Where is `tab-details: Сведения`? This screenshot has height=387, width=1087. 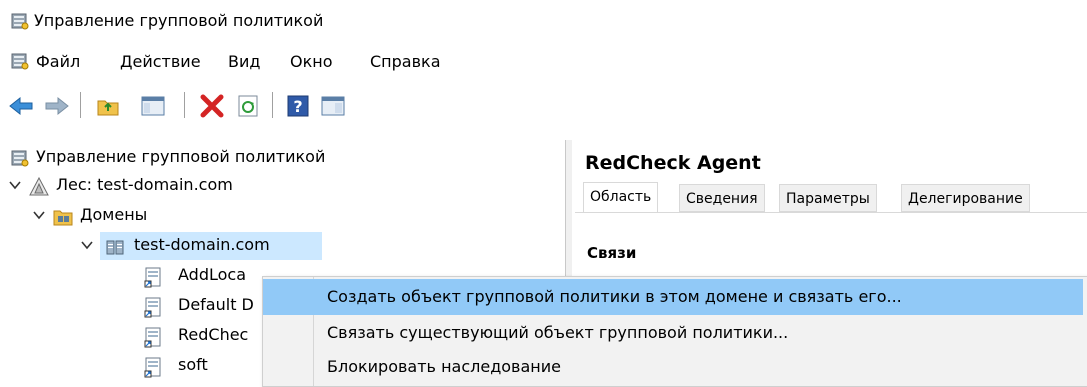
tab-details: Сведения is located at coordinates (722, 198).